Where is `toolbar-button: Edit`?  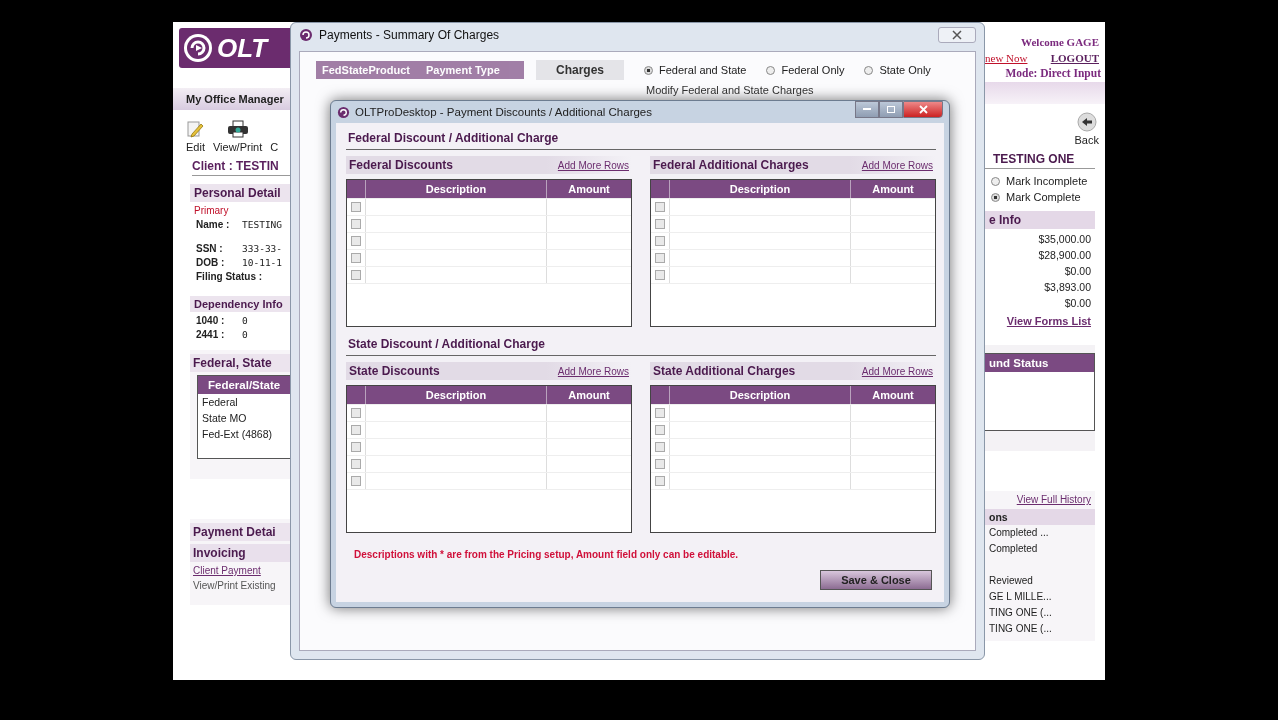 toolbar-button: Edit is located at coordinates (195, 136).